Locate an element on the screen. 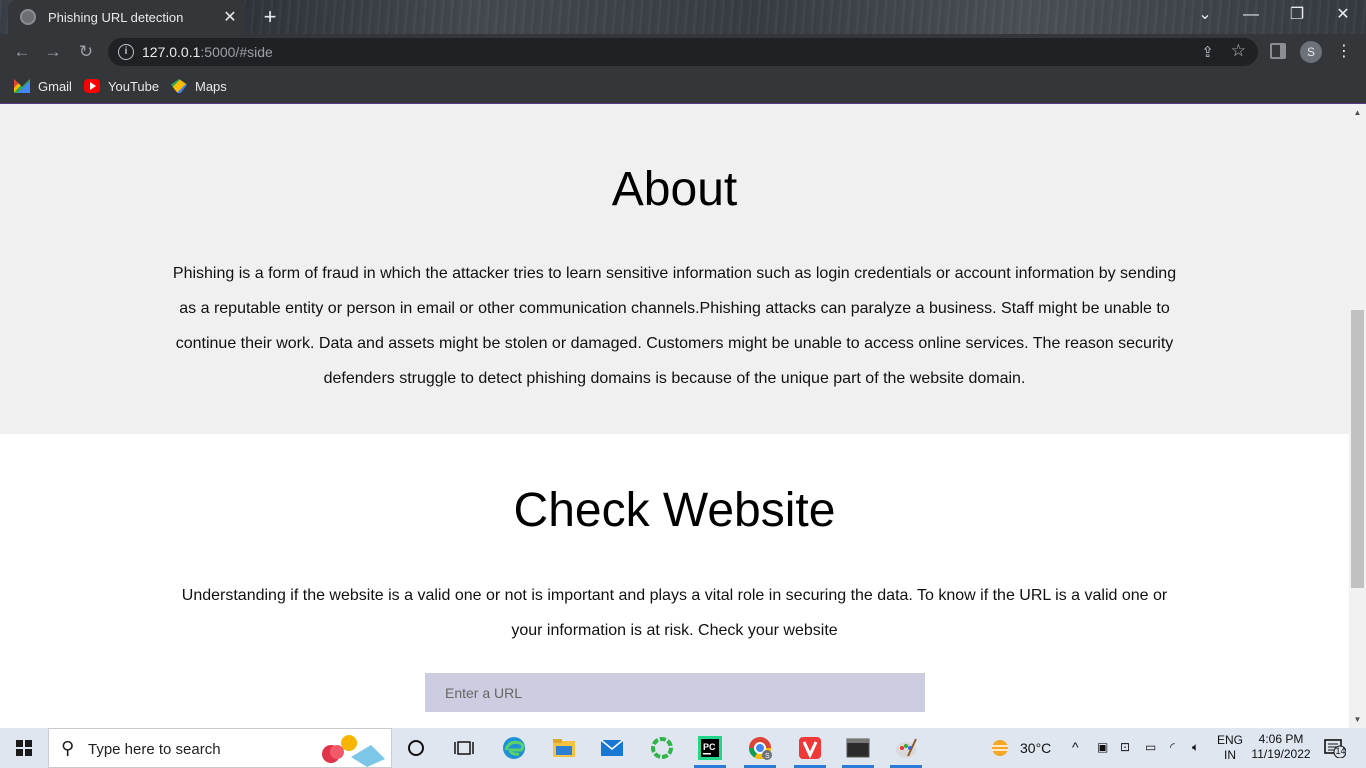 This screenshot has width=1366, height=768. clock: 4:06 PM 11/19/2022 is located at coordinates (1281, 747).